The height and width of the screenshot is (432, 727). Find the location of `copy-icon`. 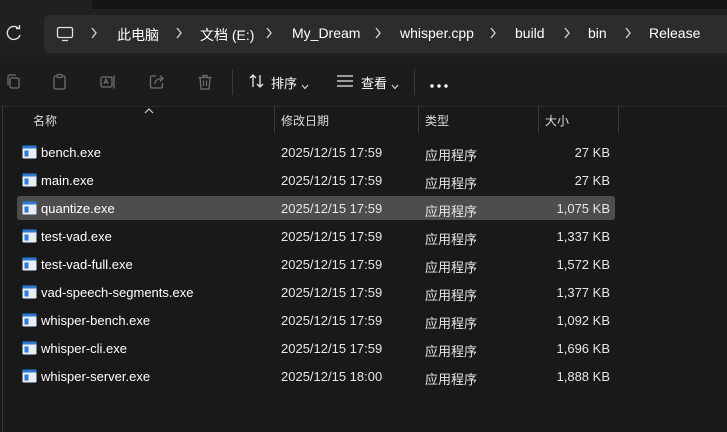

copy-icon is located at coordinates (14, 83).